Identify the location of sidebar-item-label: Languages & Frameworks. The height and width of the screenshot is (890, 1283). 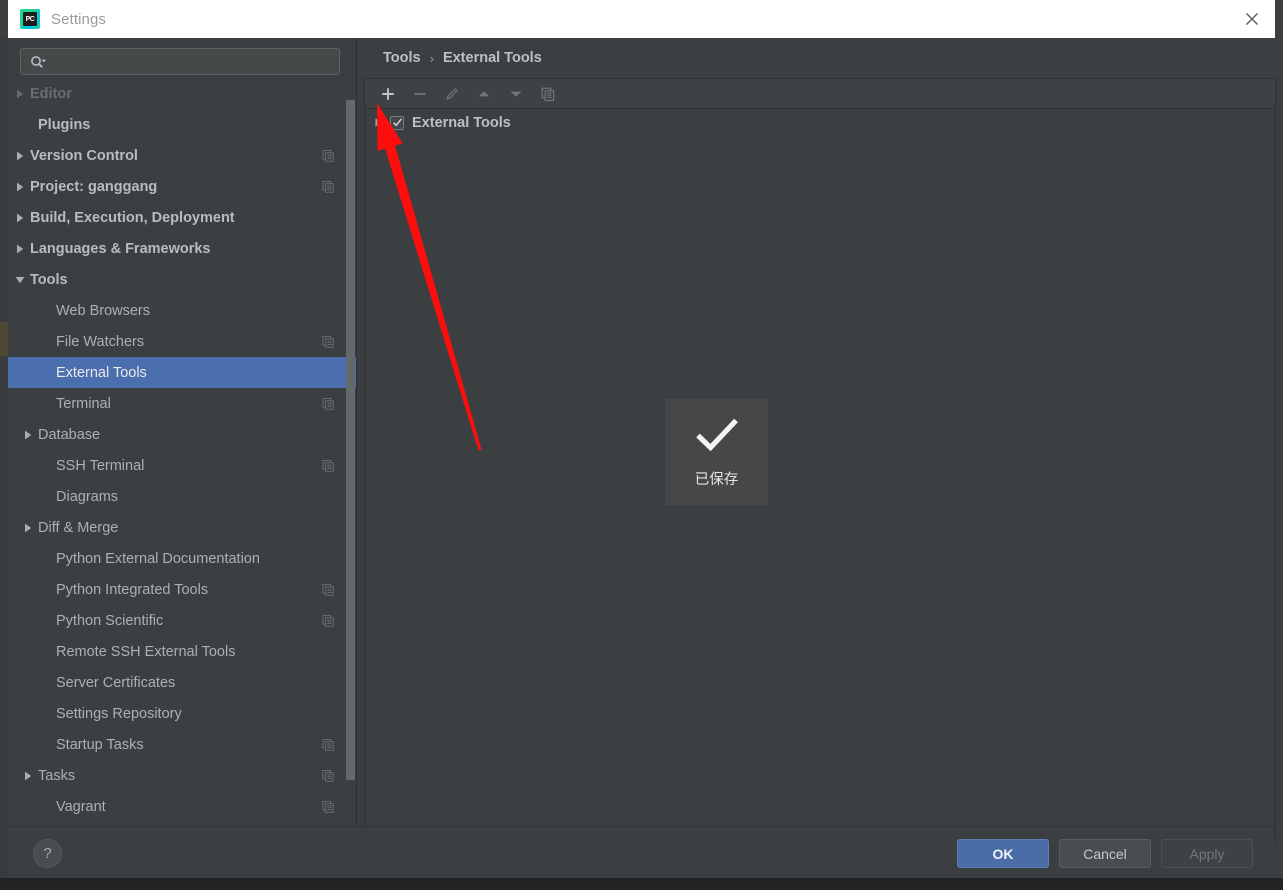
(120, 248).